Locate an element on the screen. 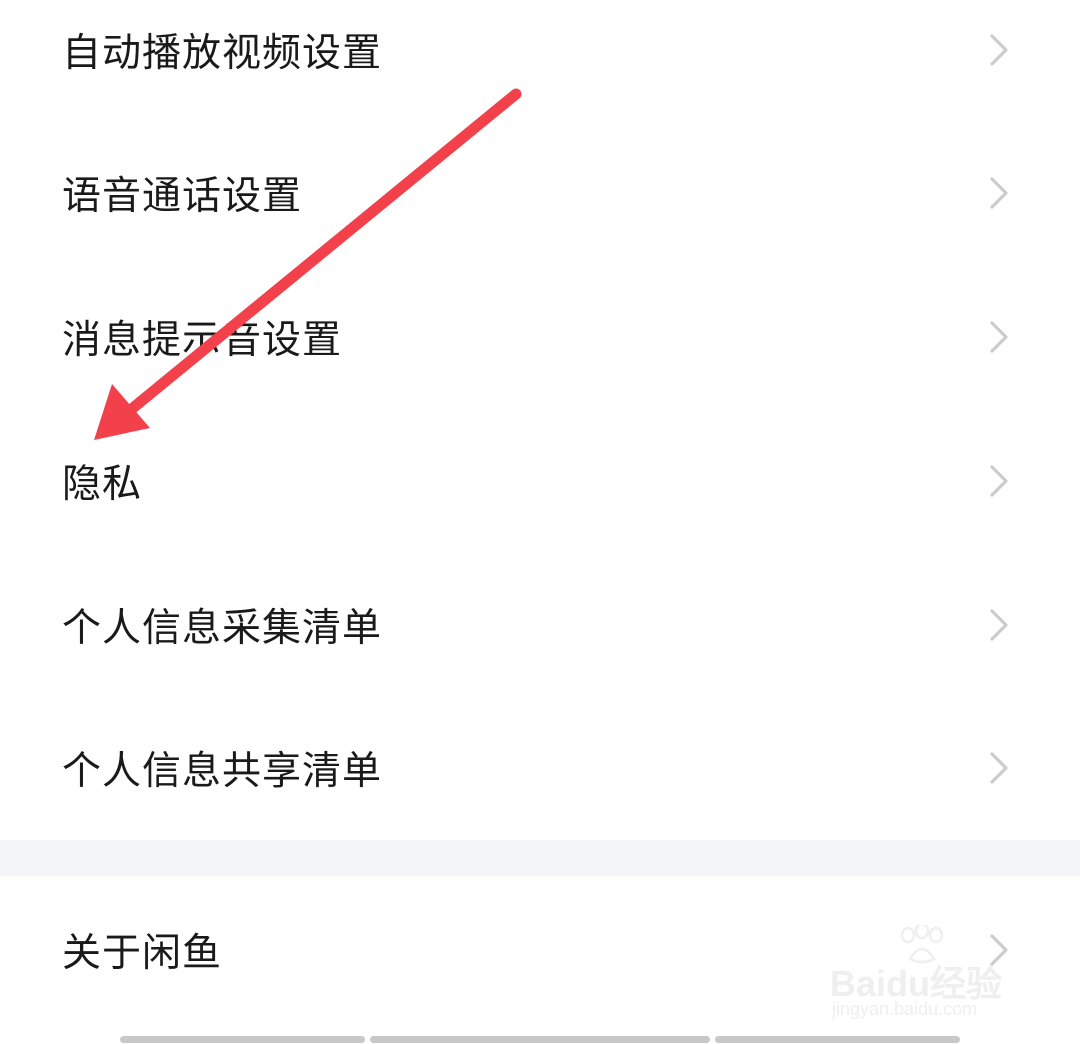  settings-row-info-sharing: 个人信息共享清单 is located at coordinates (540, 768).